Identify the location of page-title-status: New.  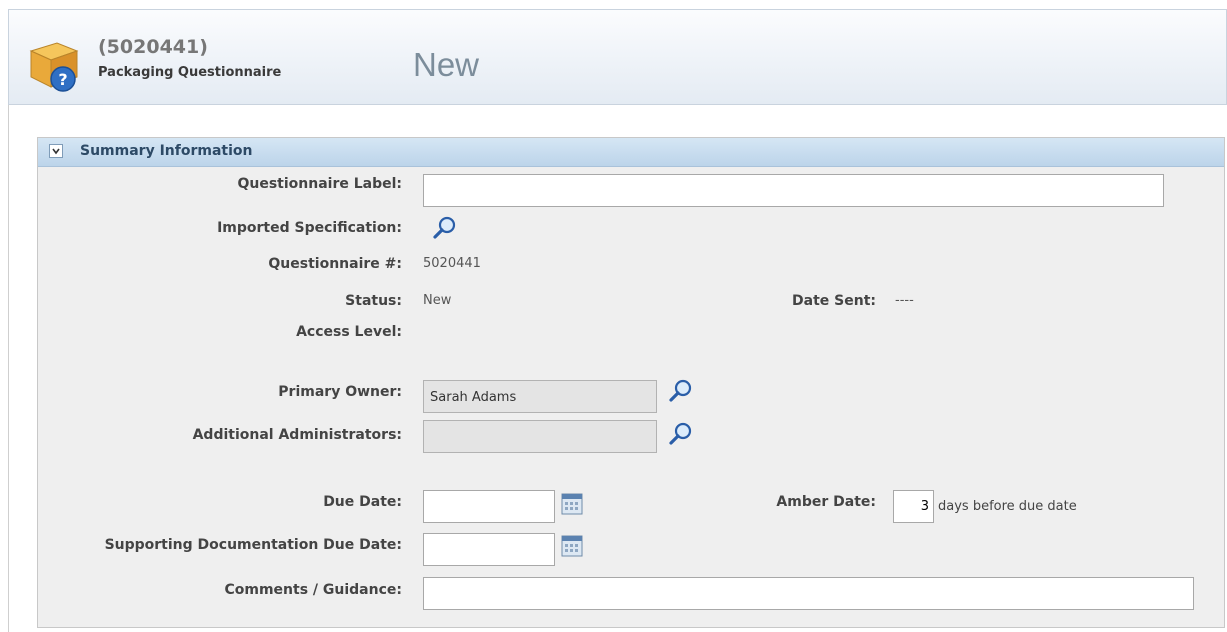
(446, 64).